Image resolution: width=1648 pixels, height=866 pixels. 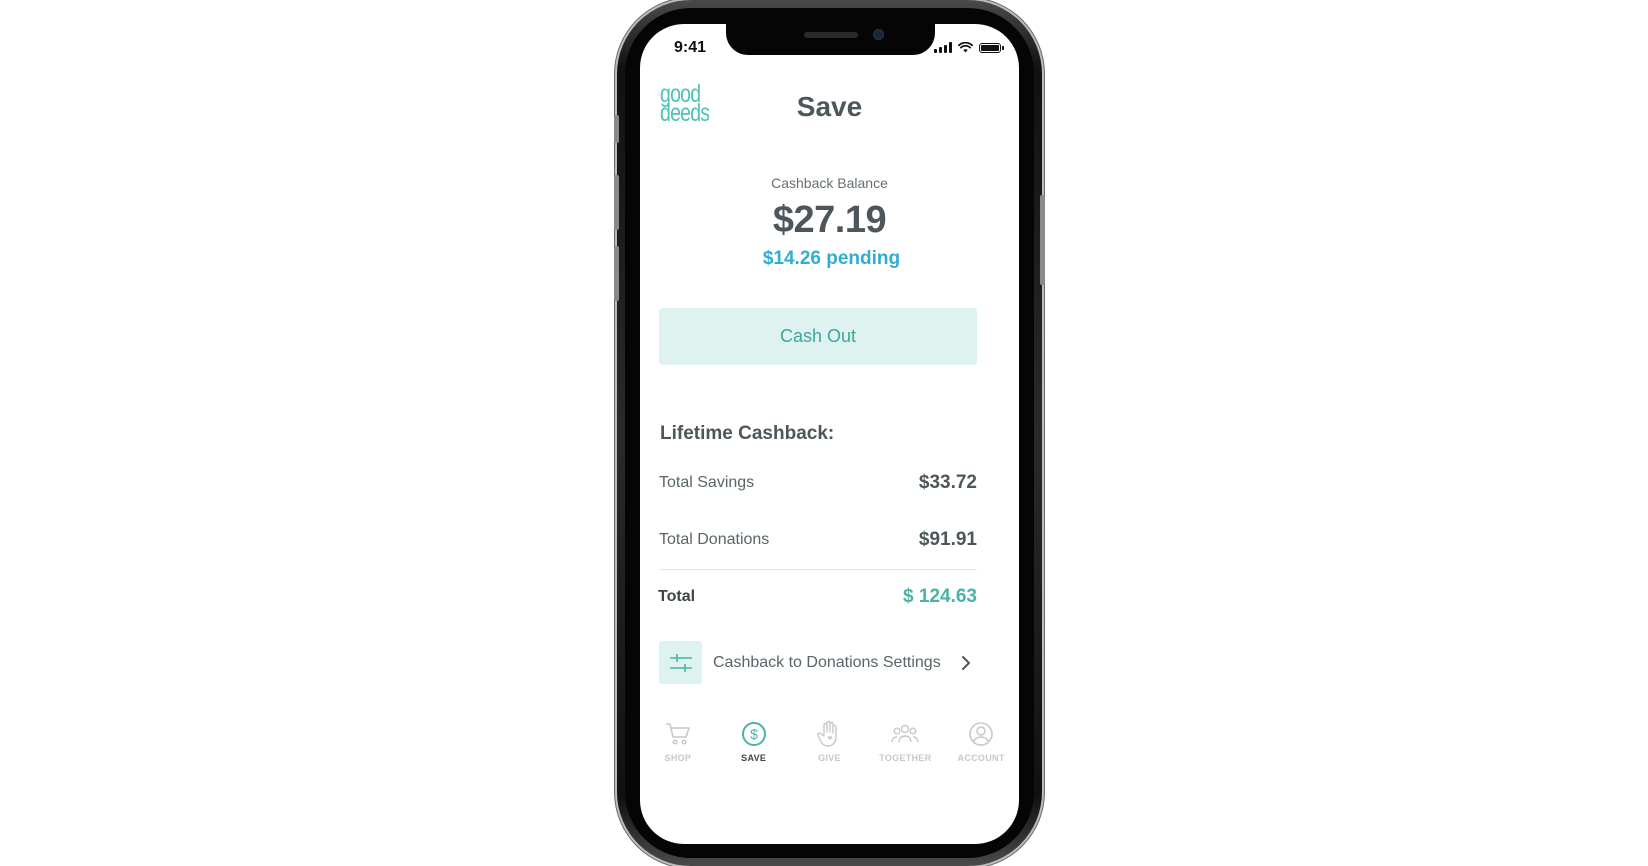 What do you see at coordinates (965, 47) in the screenshot?
I see `wifi-icon` at bounding box center [965, 47].